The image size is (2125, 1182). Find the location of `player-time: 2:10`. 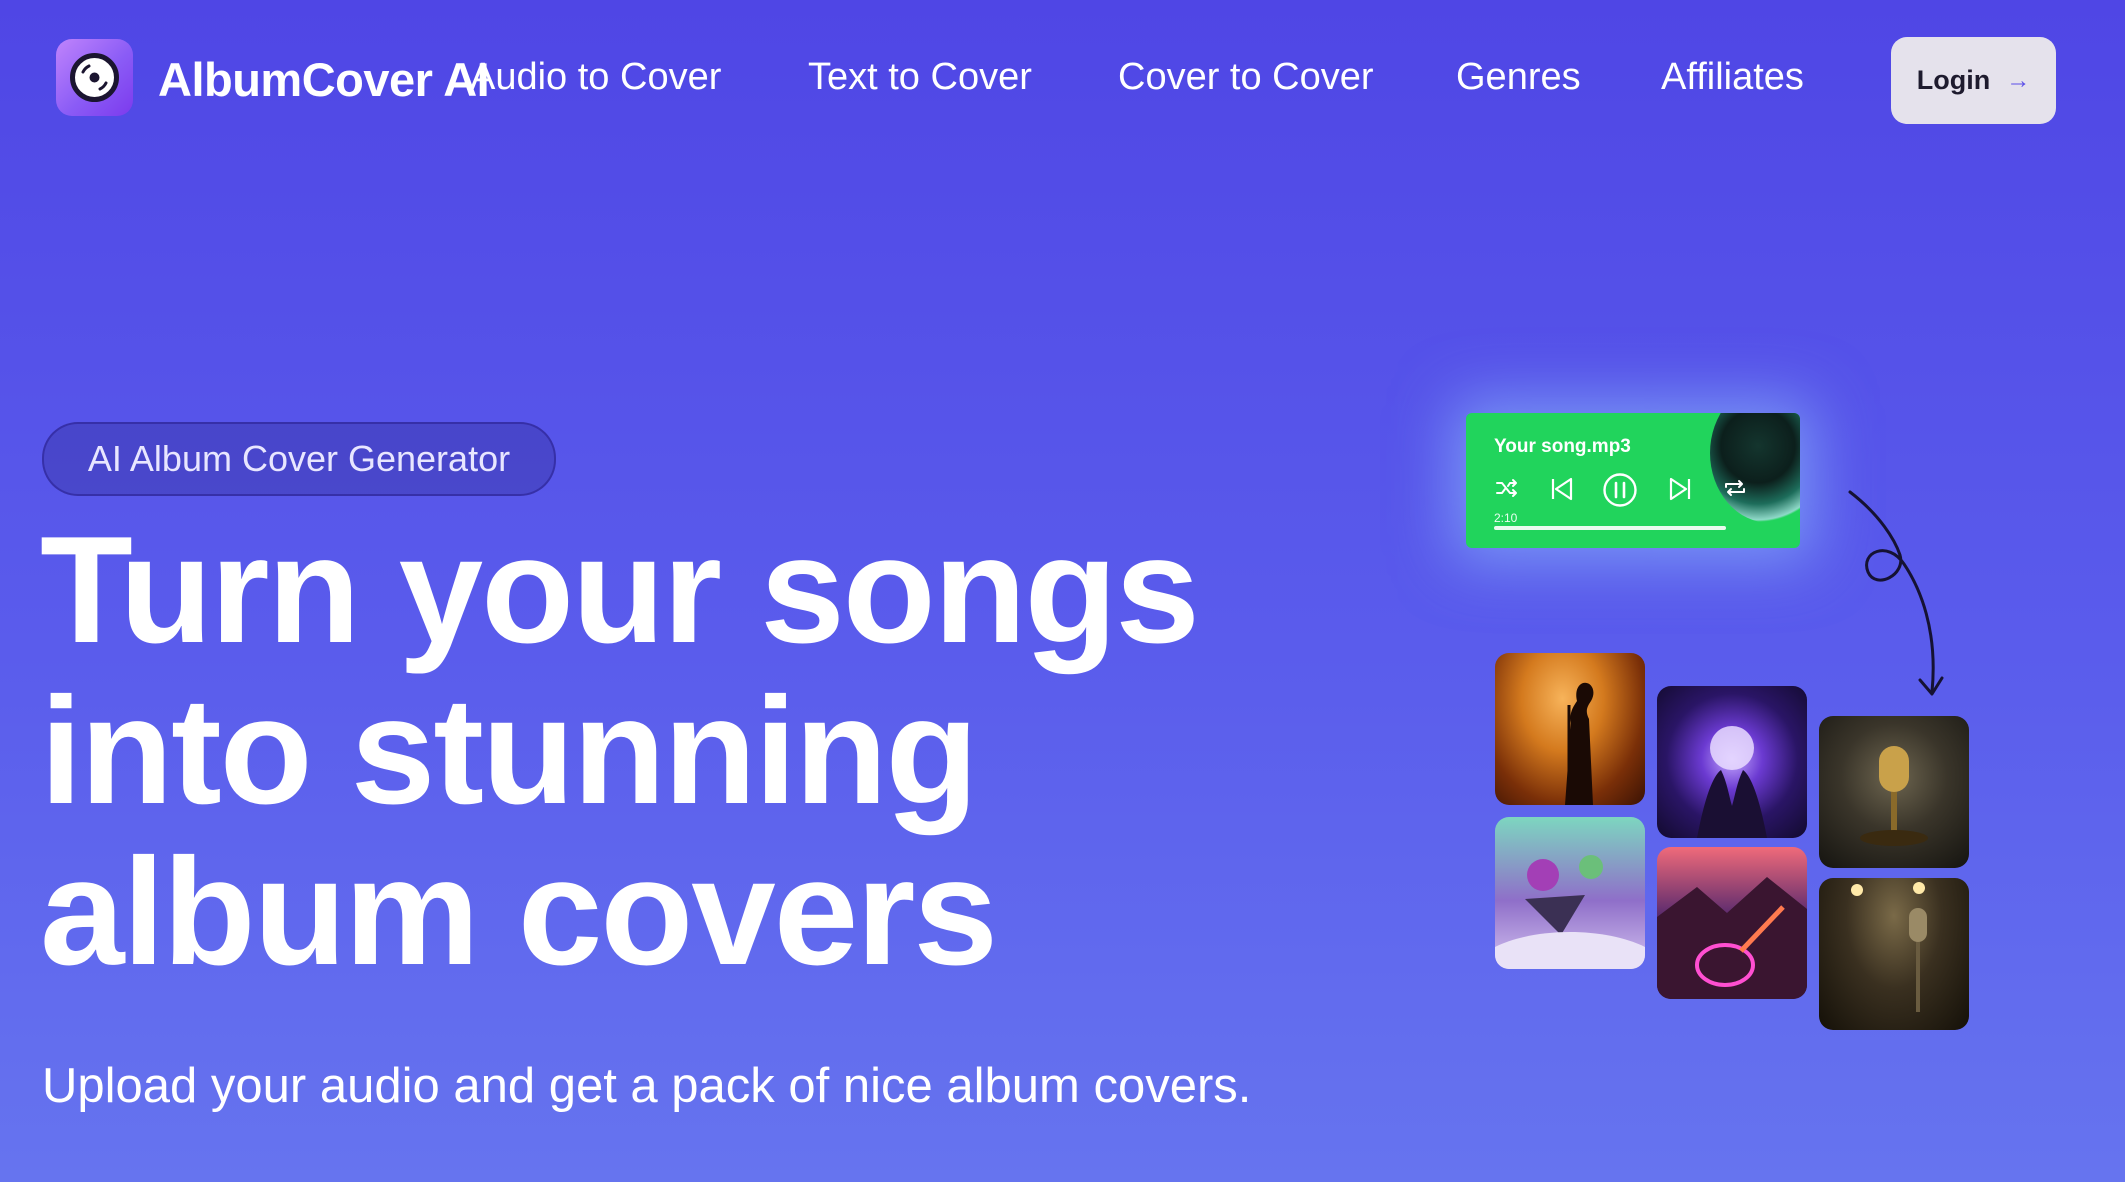

player-time: 2:10 is located at coordinates (1506, 518).